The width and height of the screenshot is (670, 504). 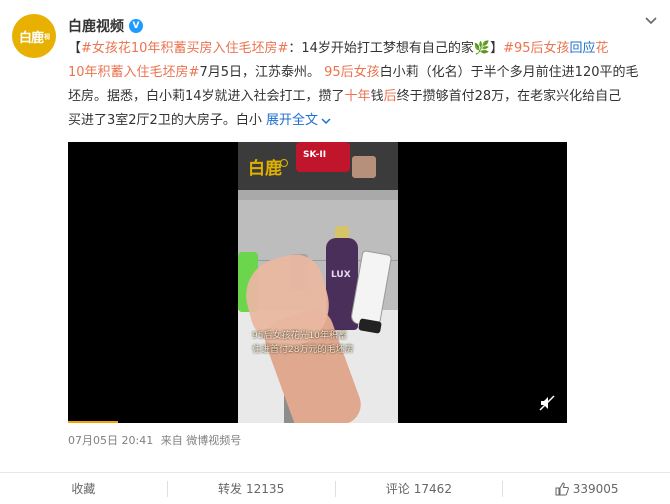 I want to click on avatar-sub: 视, so click(x=47, y=37).